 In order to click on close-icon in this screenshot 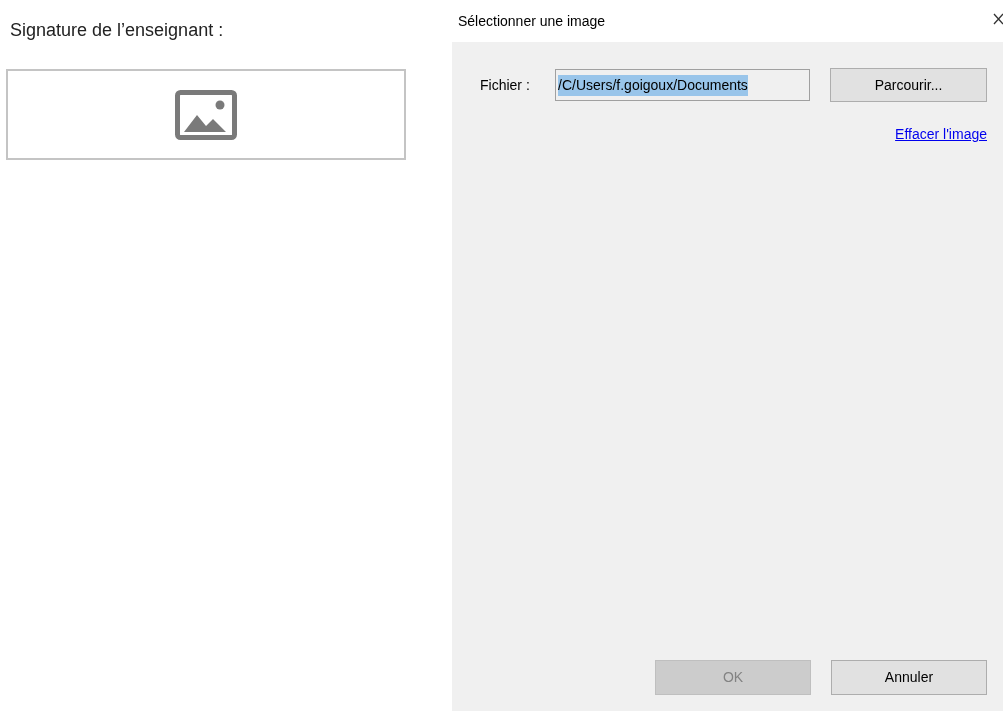, I will do `click(998, 19)`.